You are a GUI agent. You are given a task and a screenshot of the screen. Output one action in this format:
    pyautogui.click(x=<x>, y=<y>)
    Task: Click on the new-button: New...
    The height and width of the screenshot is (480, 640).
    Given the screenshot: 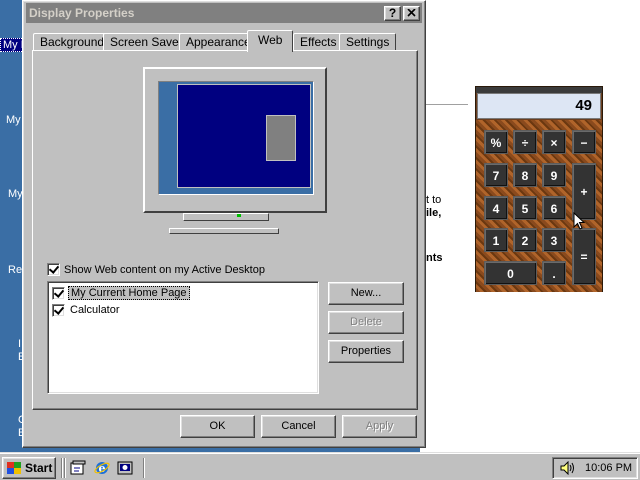 What is the action you would take?
    pyautogui.click(x=366, y=293)
    